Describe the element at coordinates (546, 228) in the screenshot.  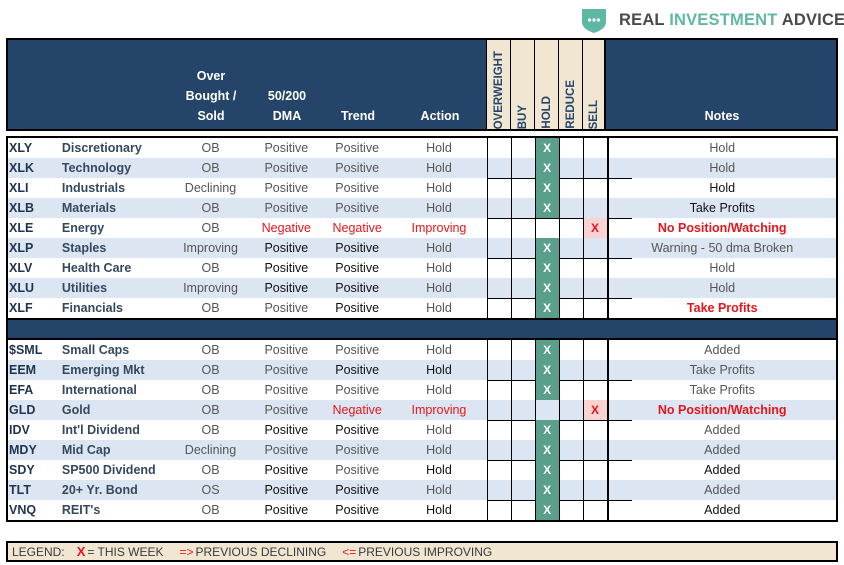
I see `hold-box` at that location.